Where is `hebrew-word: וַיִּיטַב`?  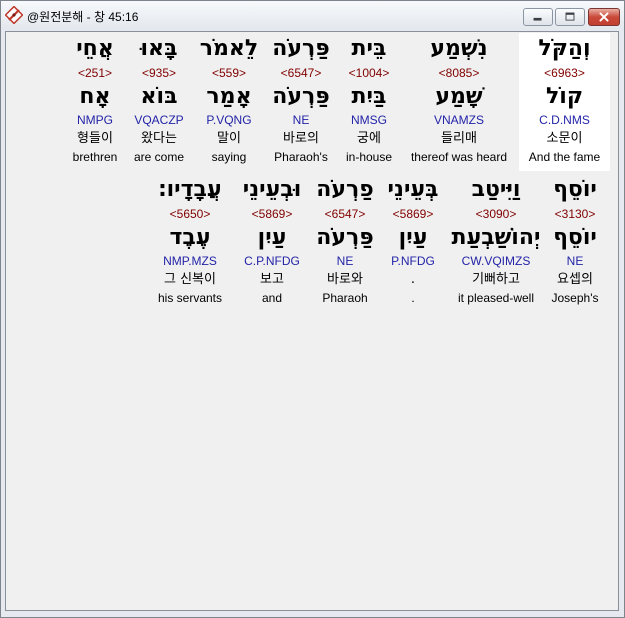 hebrew-word: וַיִּיטַב is located at coordinates (496, 189).